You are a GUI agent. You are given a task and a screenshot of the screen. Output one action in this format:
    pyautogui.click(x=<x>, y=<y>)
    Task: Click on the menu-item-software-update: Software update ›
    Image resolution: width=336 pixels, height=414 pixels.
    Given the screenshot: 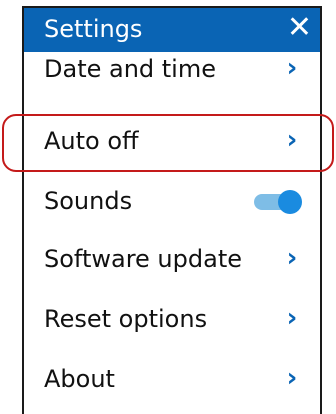 What is the action you would take?
    pyautogui.click(x=172, y=260)
    